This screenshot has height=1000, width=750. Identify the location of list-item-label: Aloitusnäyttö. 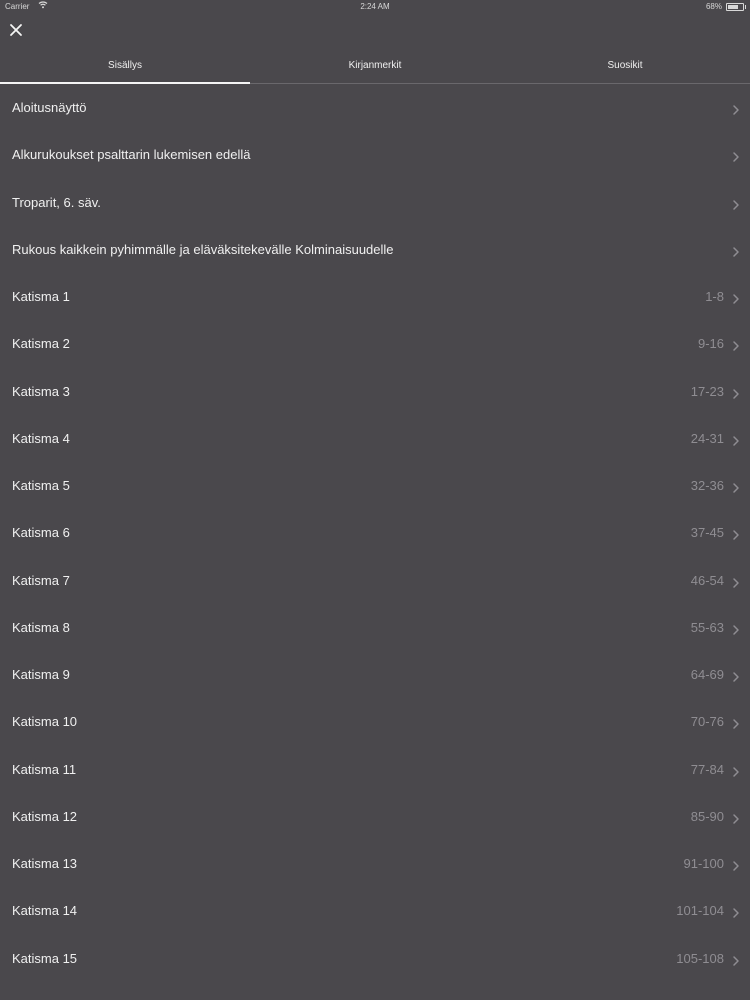
(49, 107).